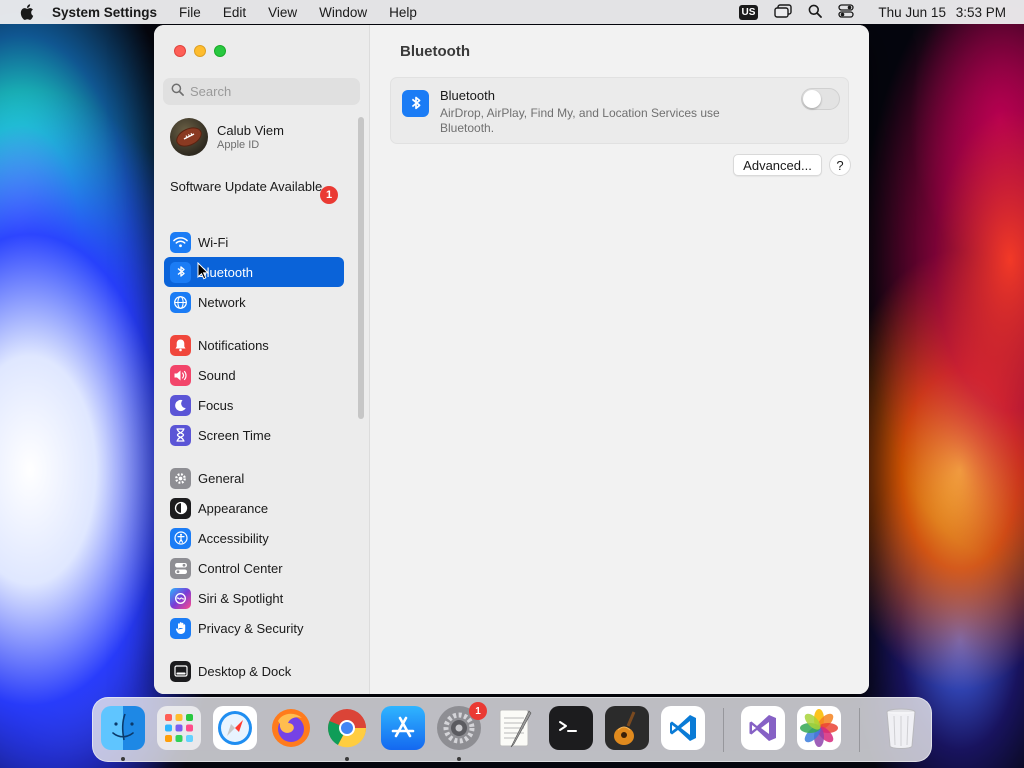  Describe the element at coordinates (763, 728) in the screenshot. I see `visual-studio-icon` at that location.